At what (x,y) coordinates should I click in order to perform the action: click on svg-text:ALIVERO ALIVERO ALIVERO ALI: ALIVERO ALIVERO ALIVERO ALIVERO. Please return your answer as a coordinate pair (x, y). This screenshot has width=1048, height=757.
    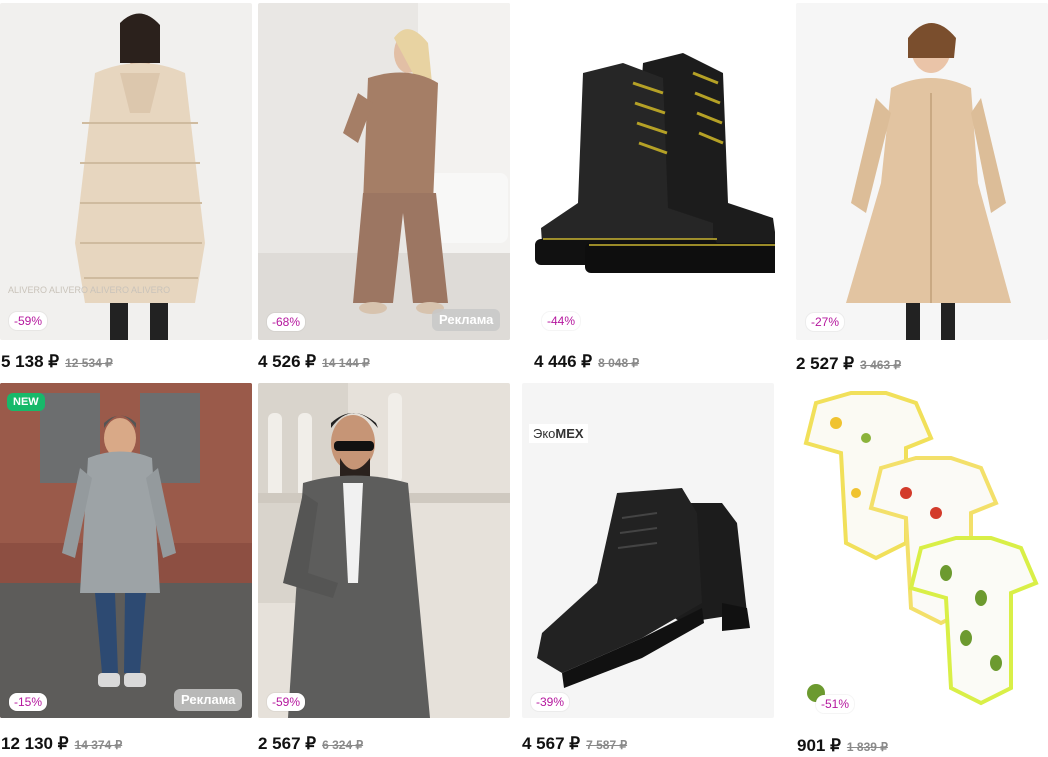
    Looking at the image, I should click on (89, 290).